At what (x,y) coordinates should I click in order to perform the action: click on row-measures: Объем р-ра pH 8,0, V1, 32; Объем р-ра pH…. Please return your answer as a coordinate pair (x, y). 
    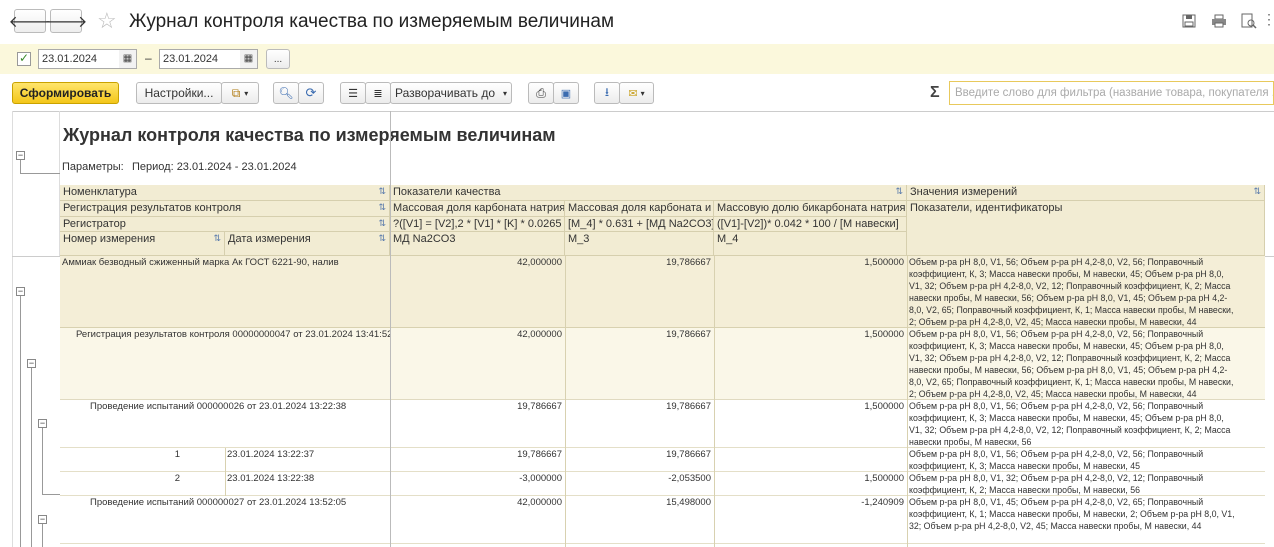
    Looking at the image, I should click on (1056, 484).